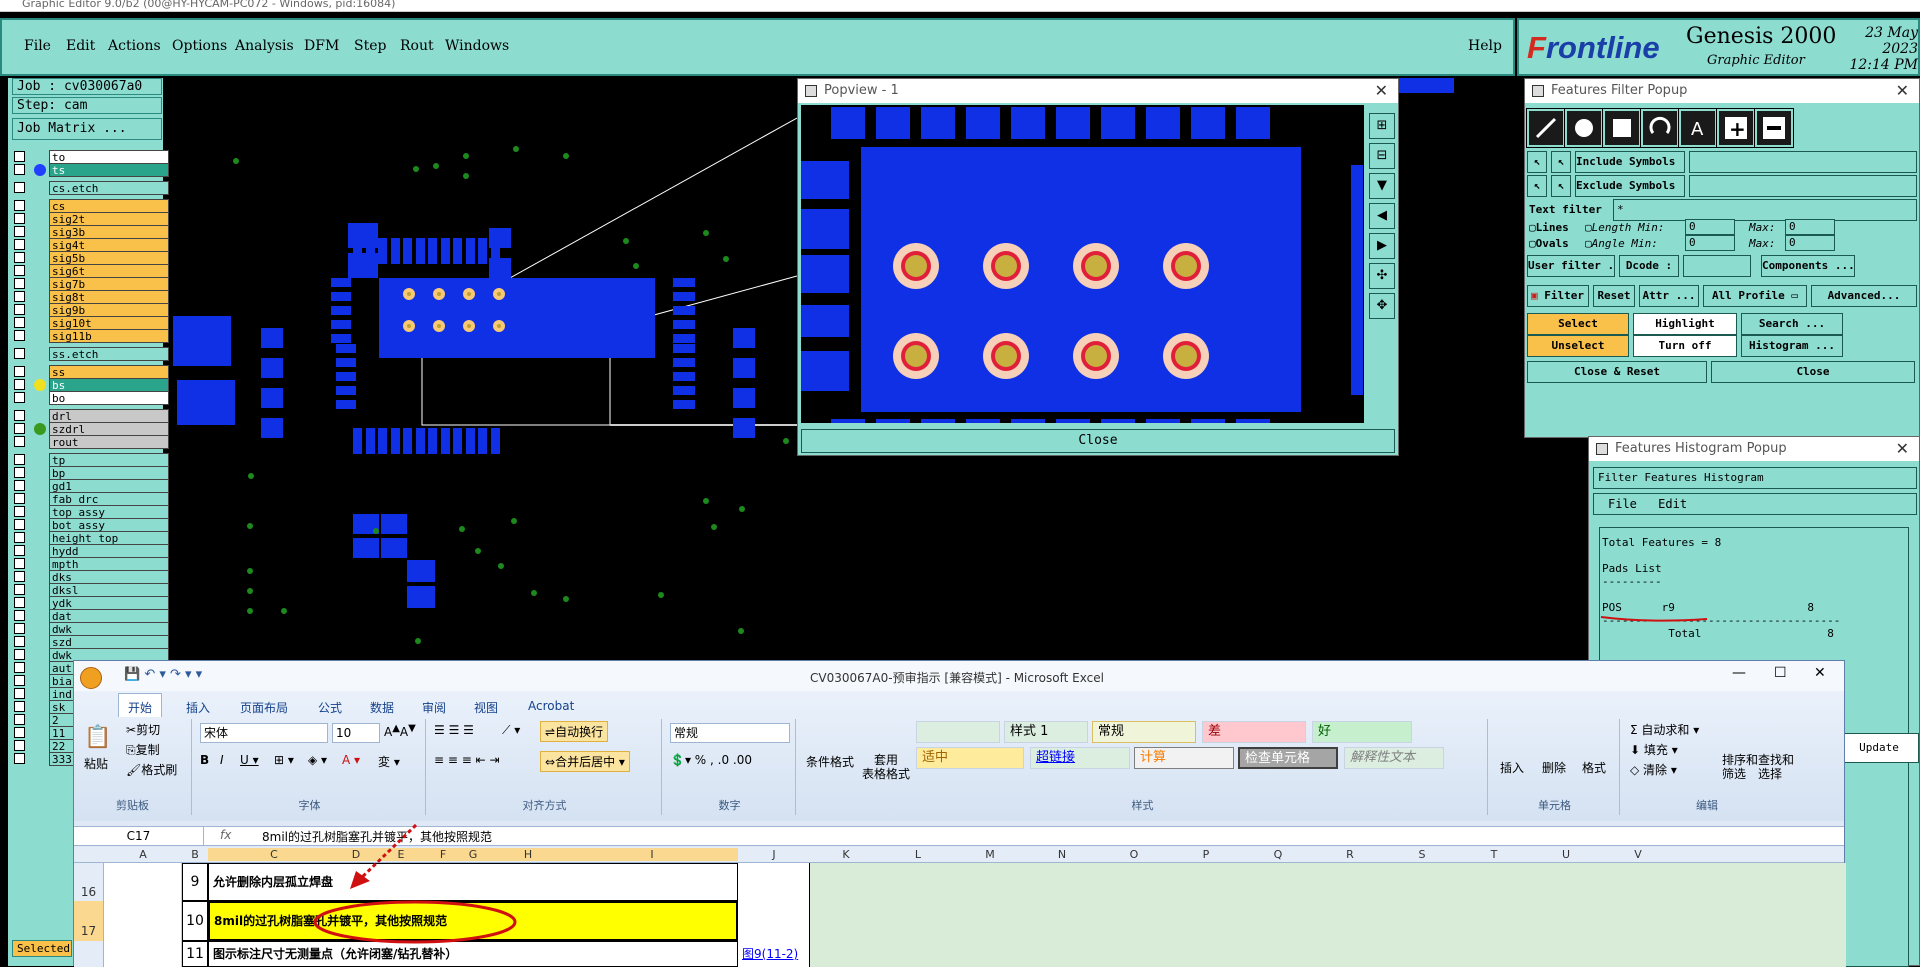  I want to click on layer-name: hydd, so click(109, 551).